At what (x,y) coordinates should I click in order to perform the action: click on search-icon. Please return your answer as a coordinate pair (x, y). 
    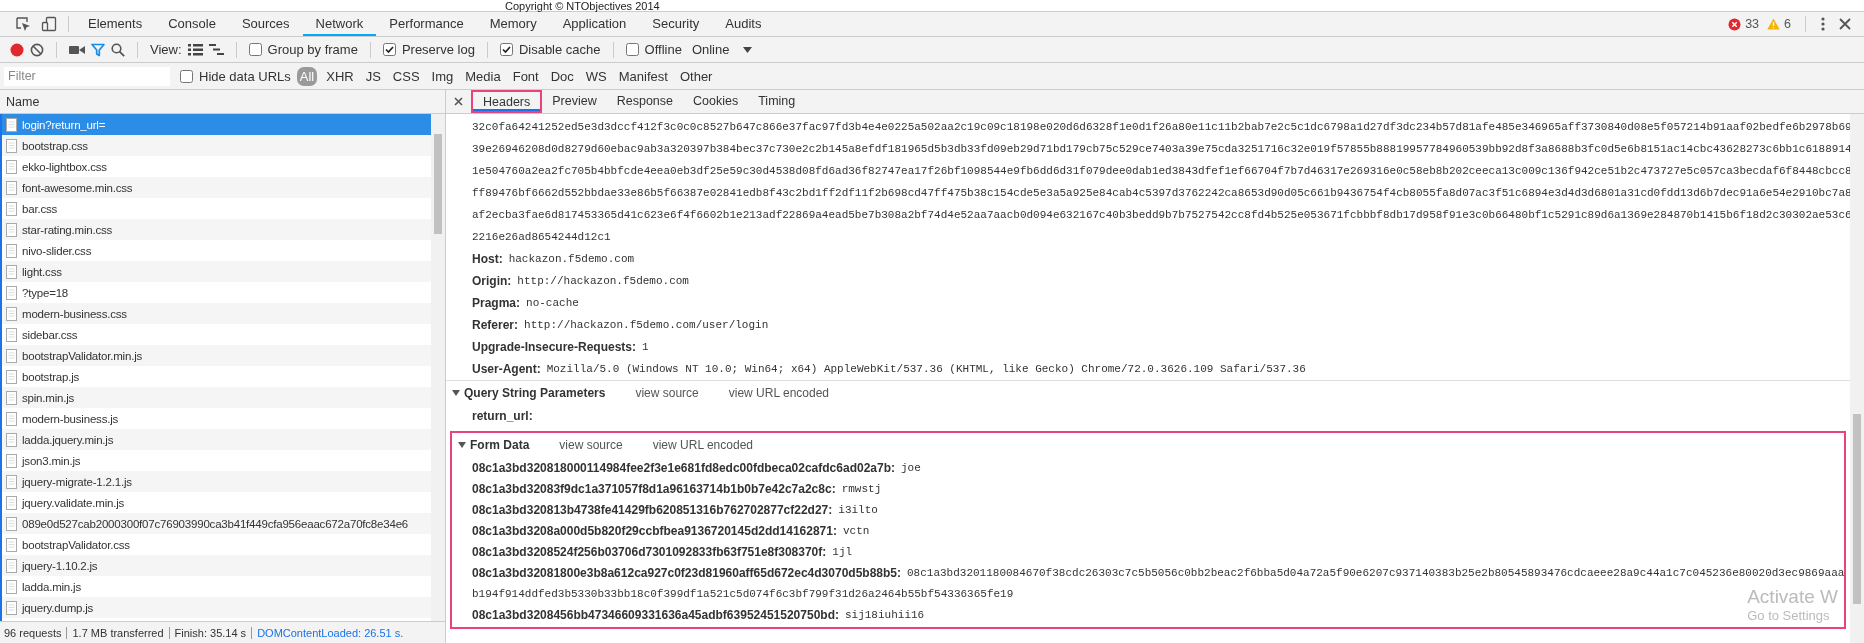
    Looking at the image, I should click on (118, 49).